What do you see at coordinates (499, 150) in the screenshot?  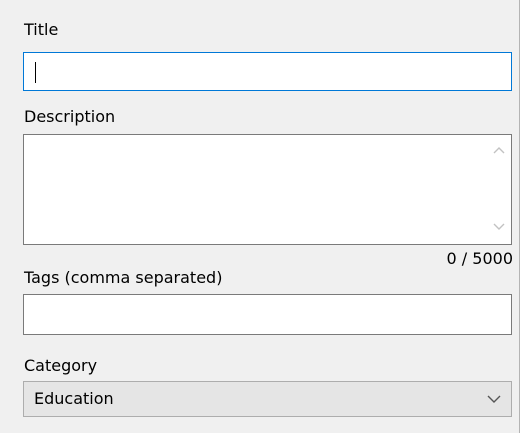 I see `chevron-up-icon` at bounding box center [499, 150].